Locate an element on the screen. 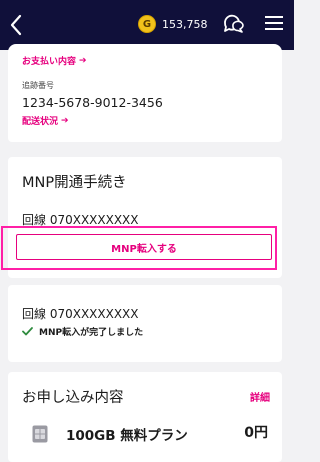  tracking-number: 1234-5678-9012-3456 is located at coordinates (92, 102).